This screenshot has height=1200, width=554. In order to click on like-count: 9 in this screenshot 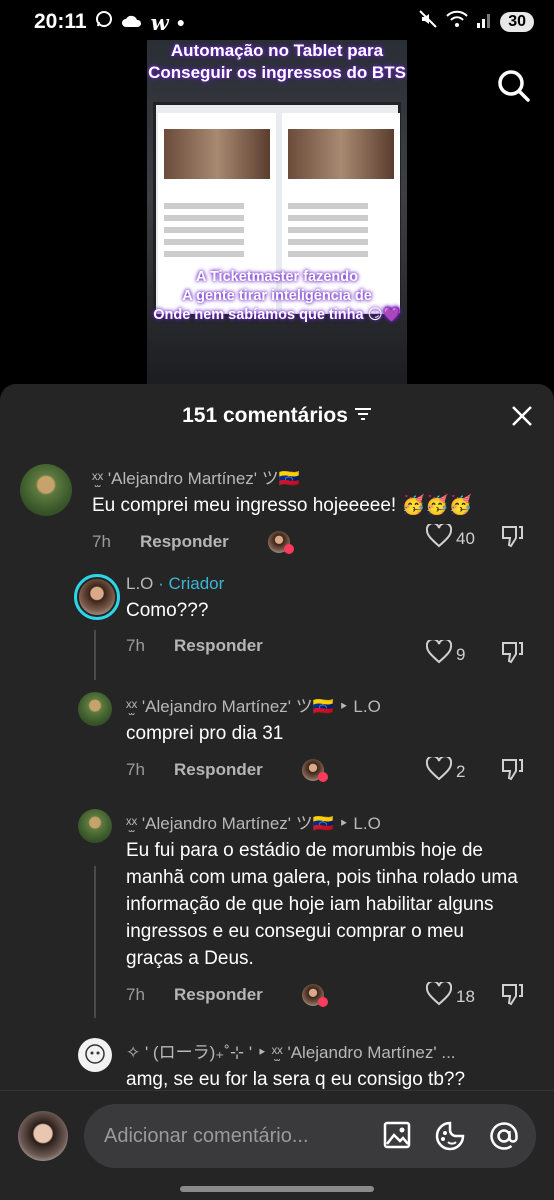, I will do `click(461, 654)`.